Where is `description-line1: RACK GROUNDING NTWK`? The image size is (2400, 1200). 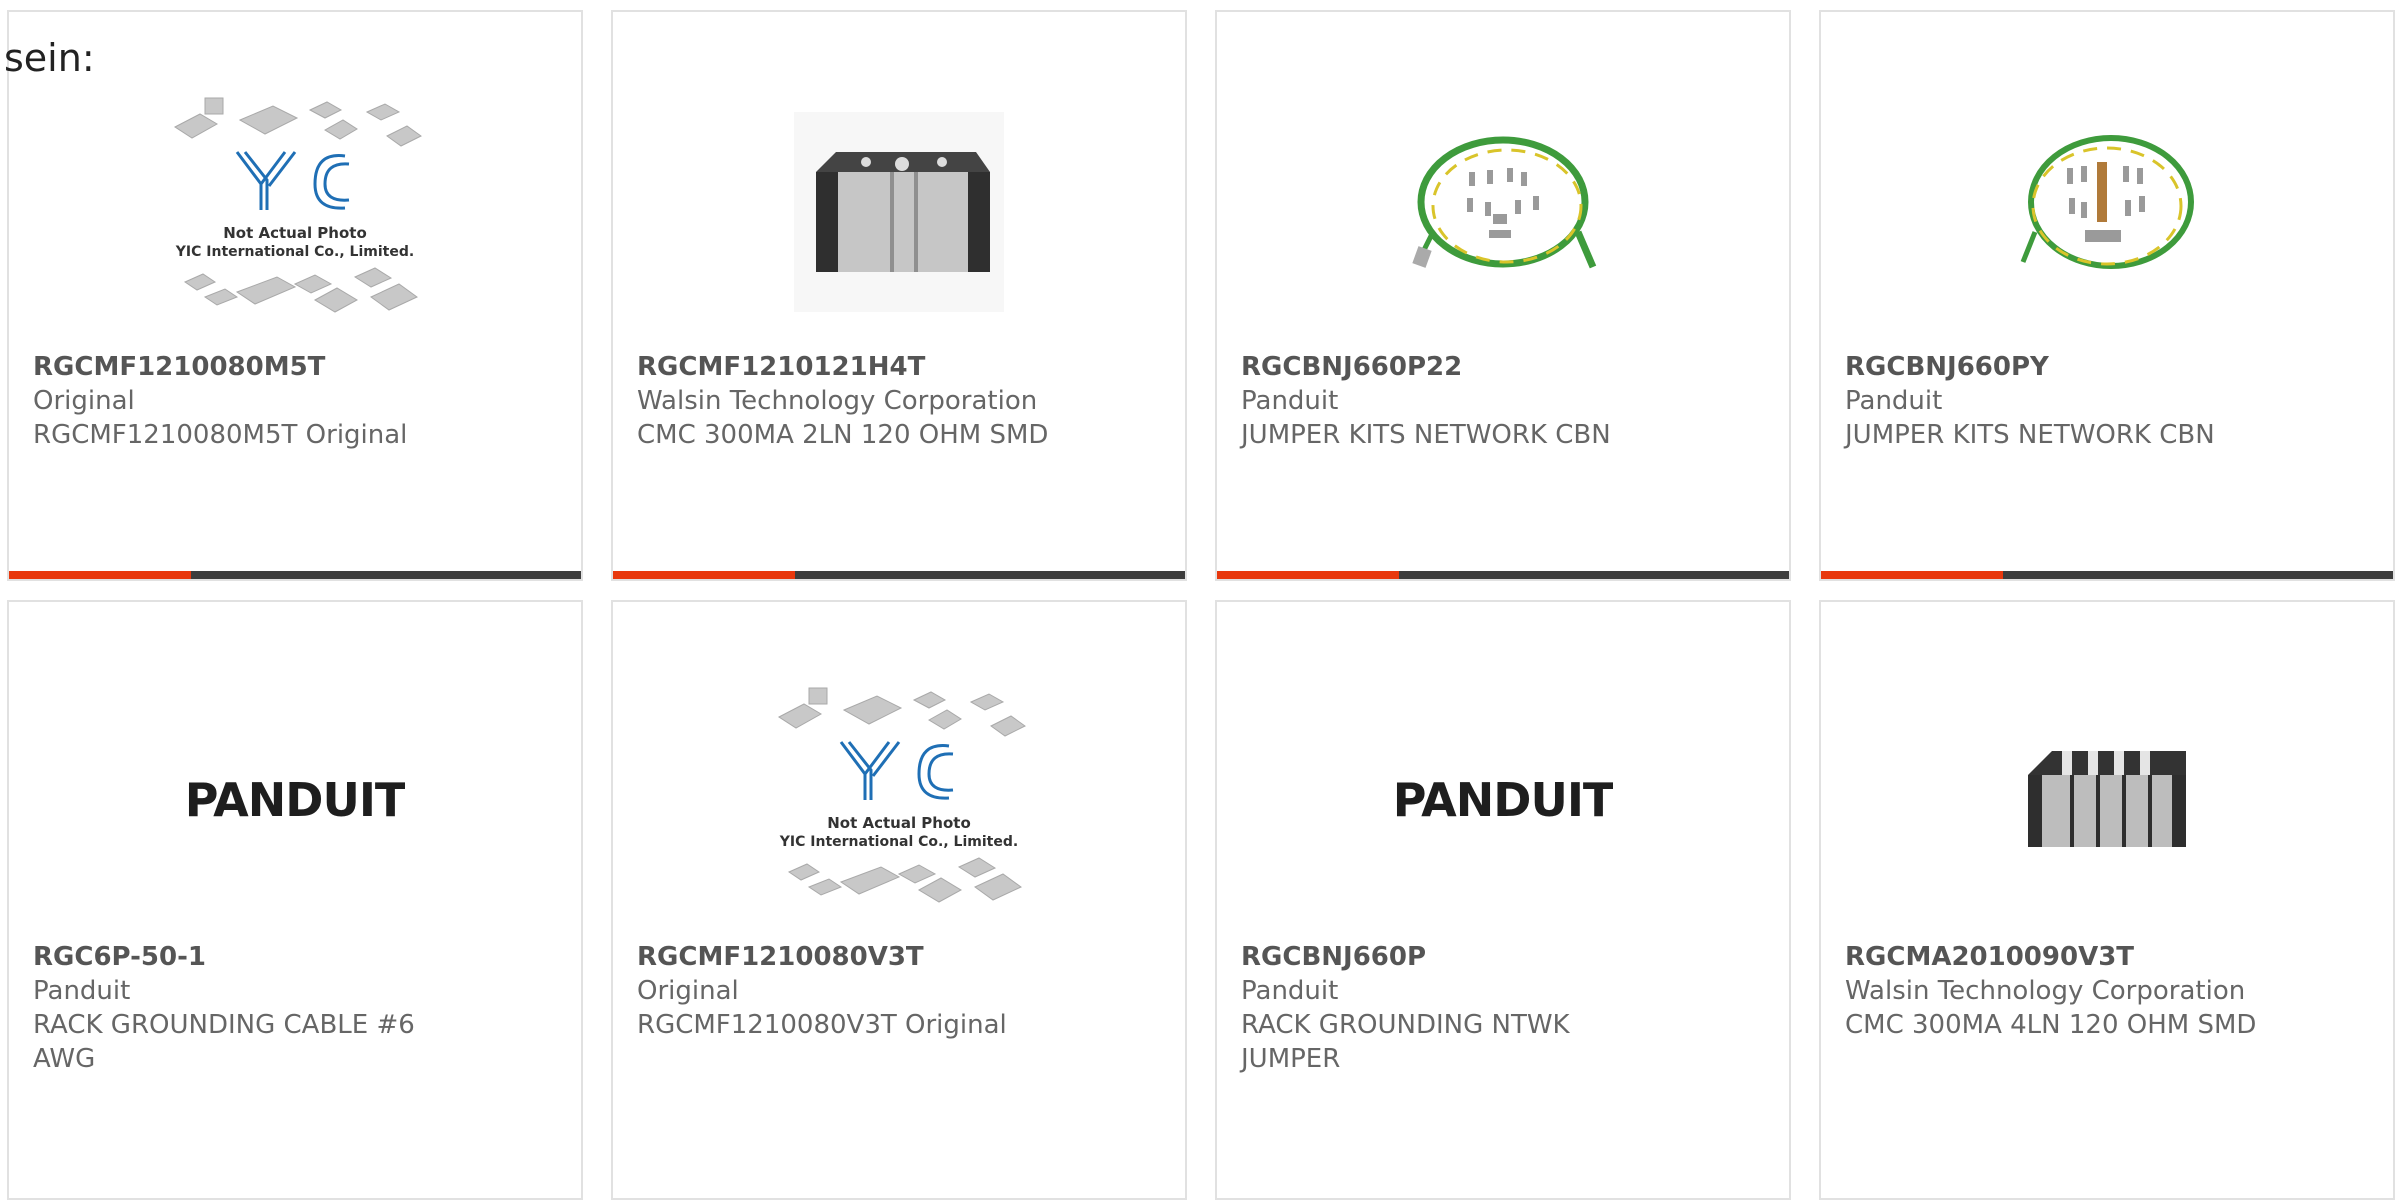 description-line1: RACK GROUNDING NTWK is located at coordinates (1405, 1025).